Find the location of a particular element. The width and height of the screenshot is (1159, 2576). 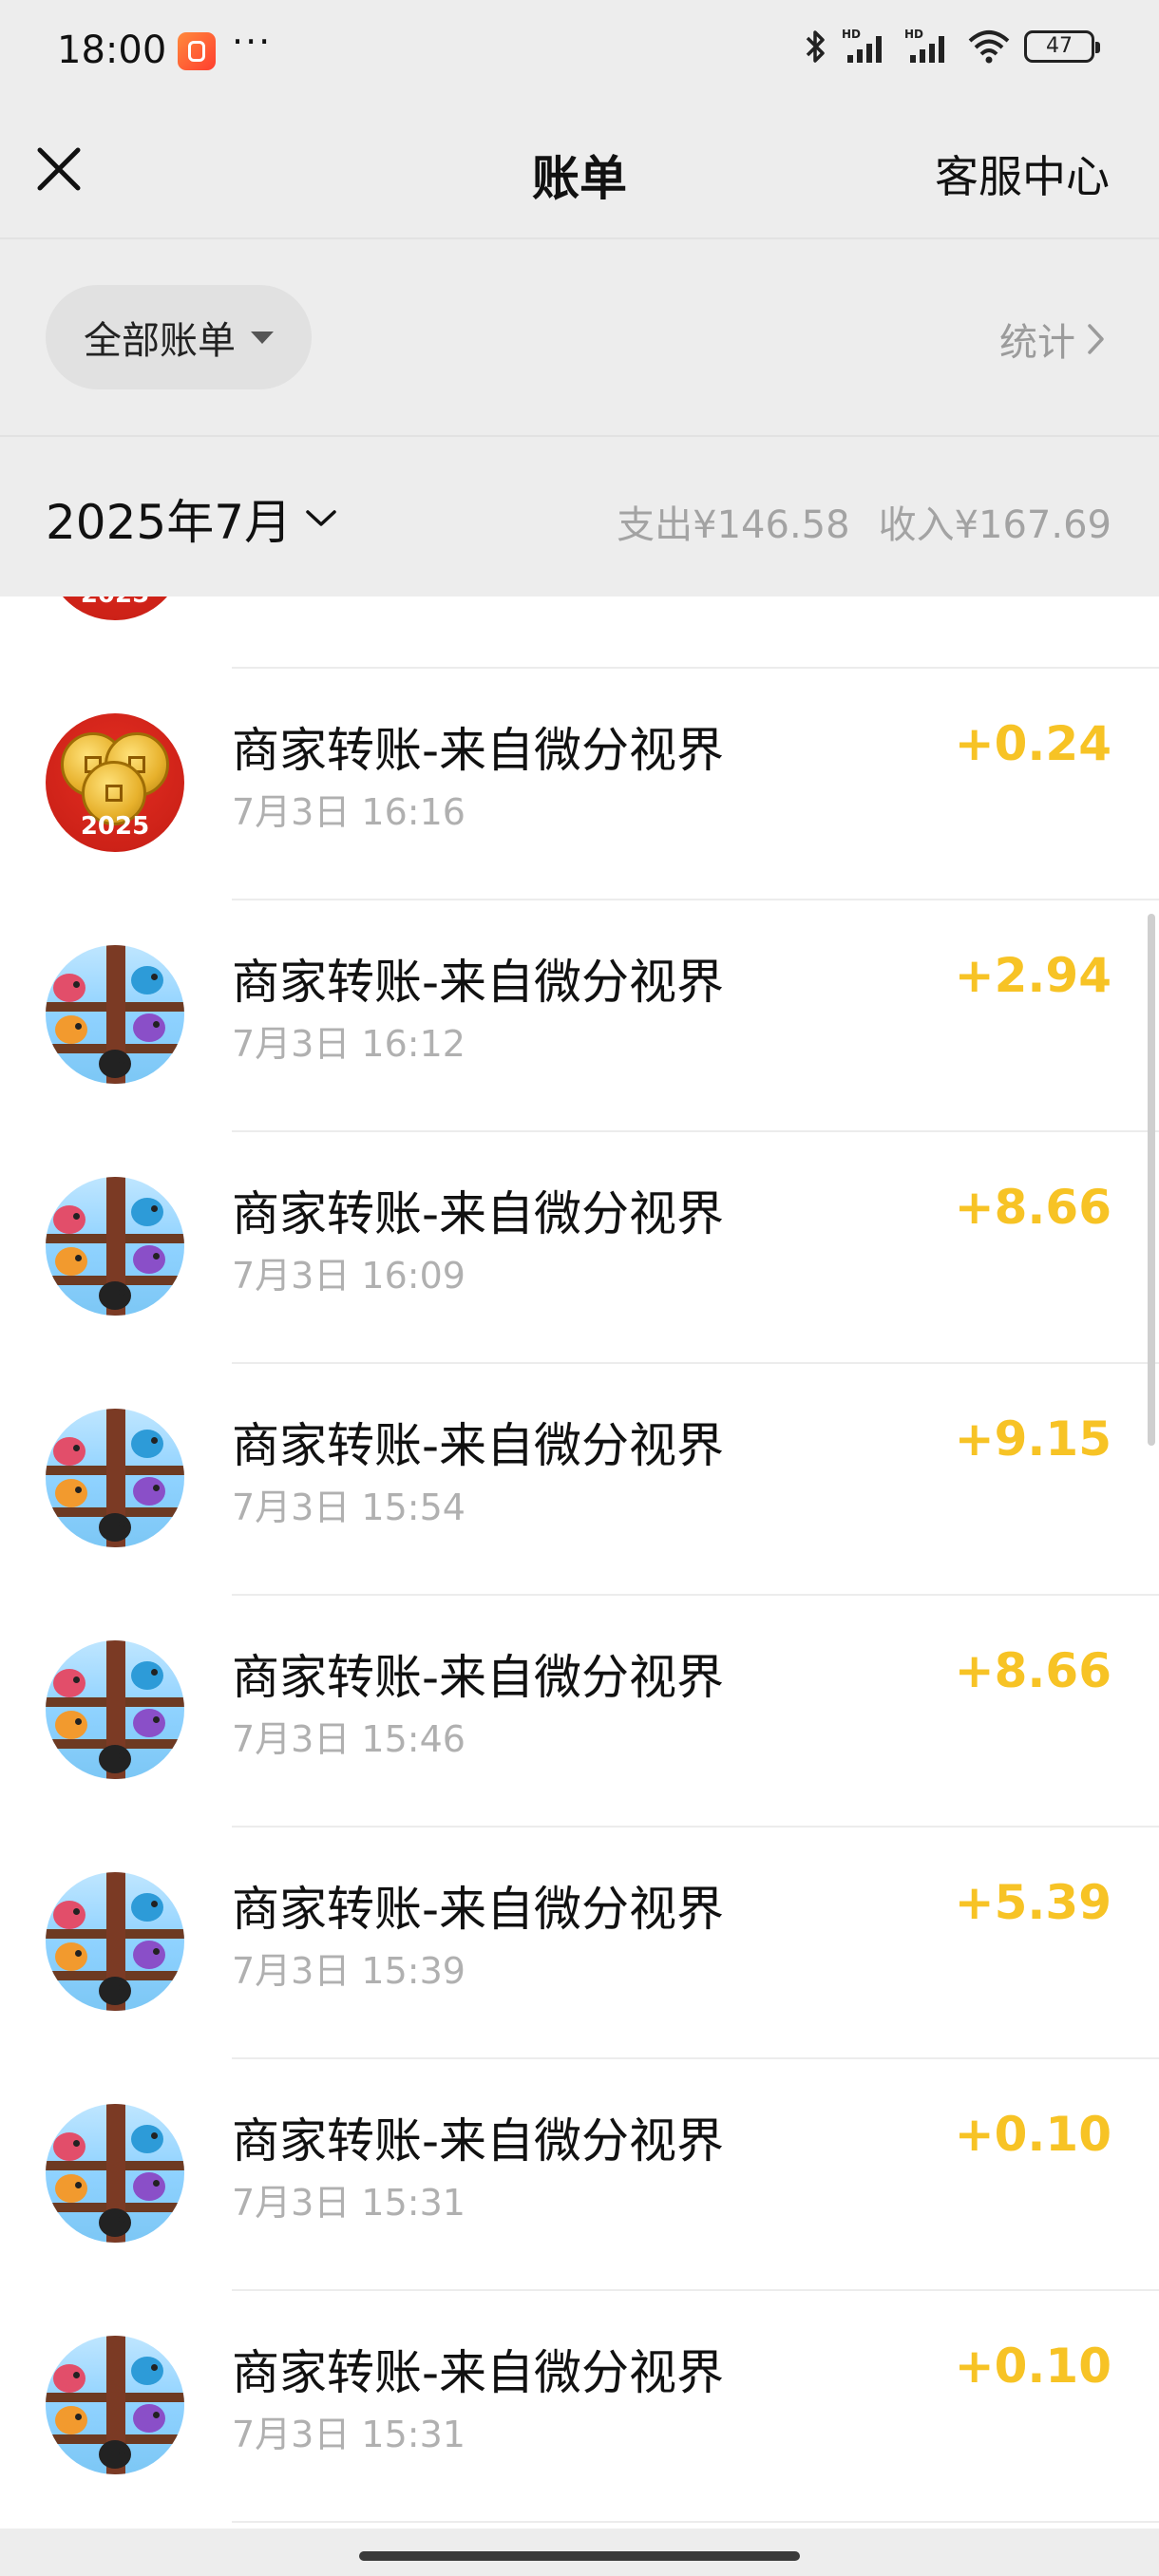

transaction-row: 商家转账-来自微分视界 7月3日 15:46 +8.66 is located at coordinates (579, 1712).